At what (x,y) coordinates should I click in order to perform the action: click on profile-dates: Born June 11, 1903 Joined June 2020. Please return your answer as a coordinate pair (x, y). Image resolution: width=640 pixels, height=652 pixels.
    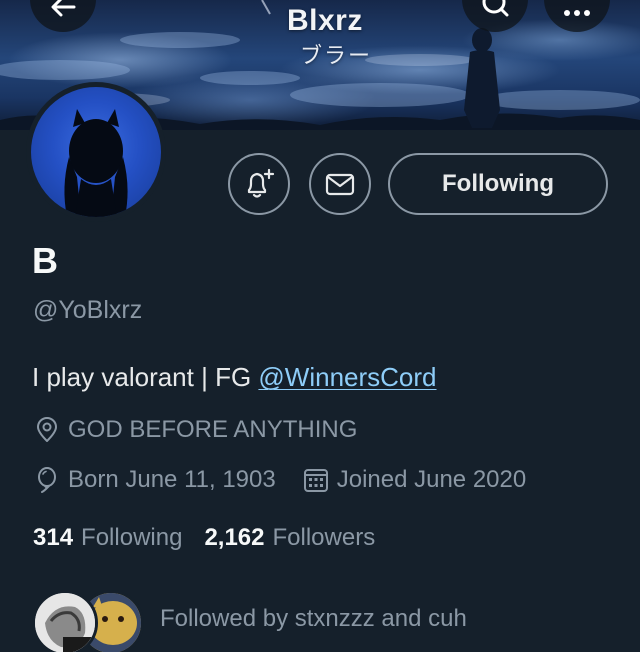
    Looking at the image, I should click on (279, 480).